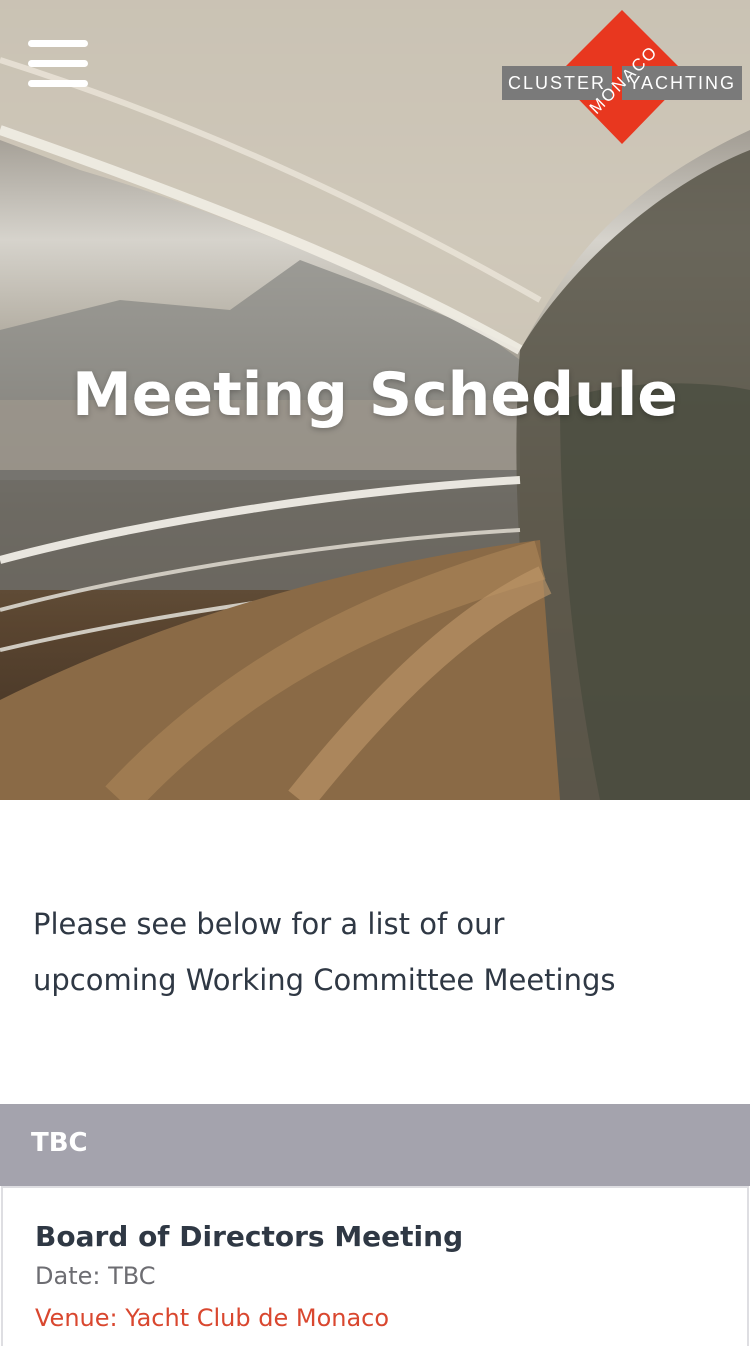 This screenshot has width=750, height=1346. I want to click on intro-line: Please see below for a list of our, so click(269, 924).